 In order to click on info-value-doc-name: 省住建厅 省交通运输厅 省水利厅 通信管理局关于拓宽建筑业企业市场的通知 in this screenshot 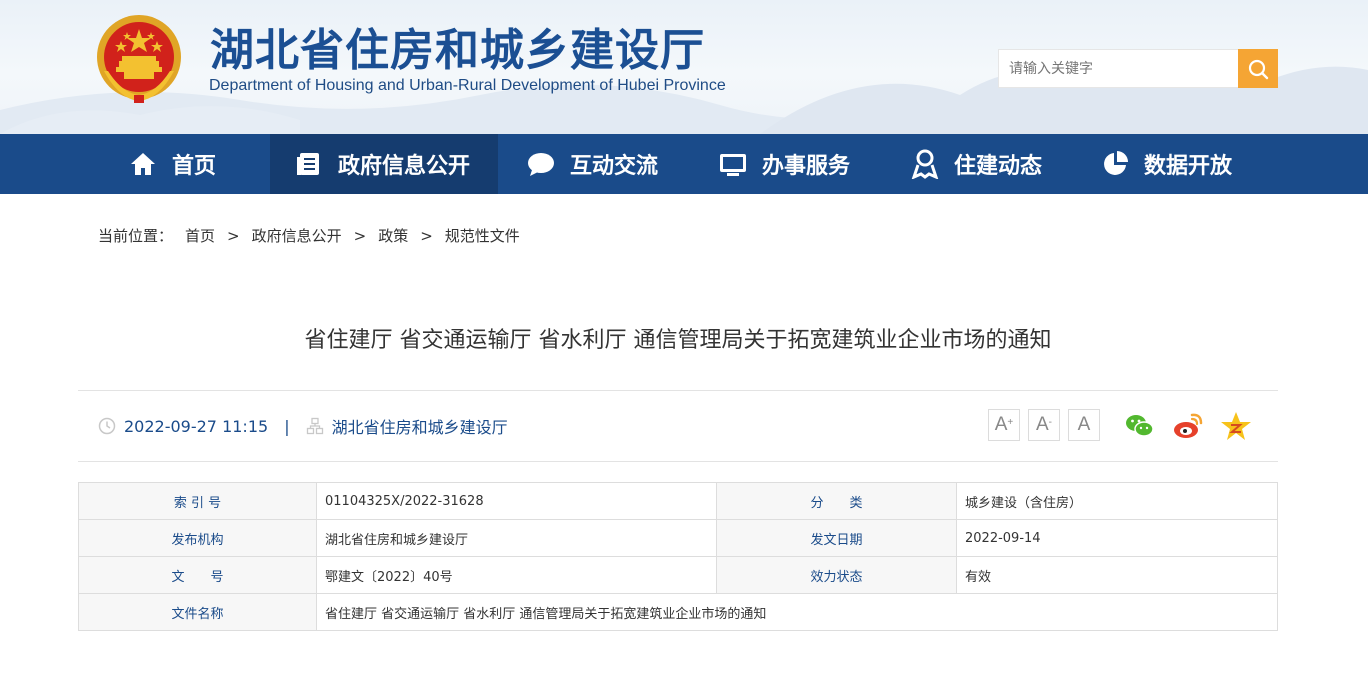, I will do `click(797, 612)`.